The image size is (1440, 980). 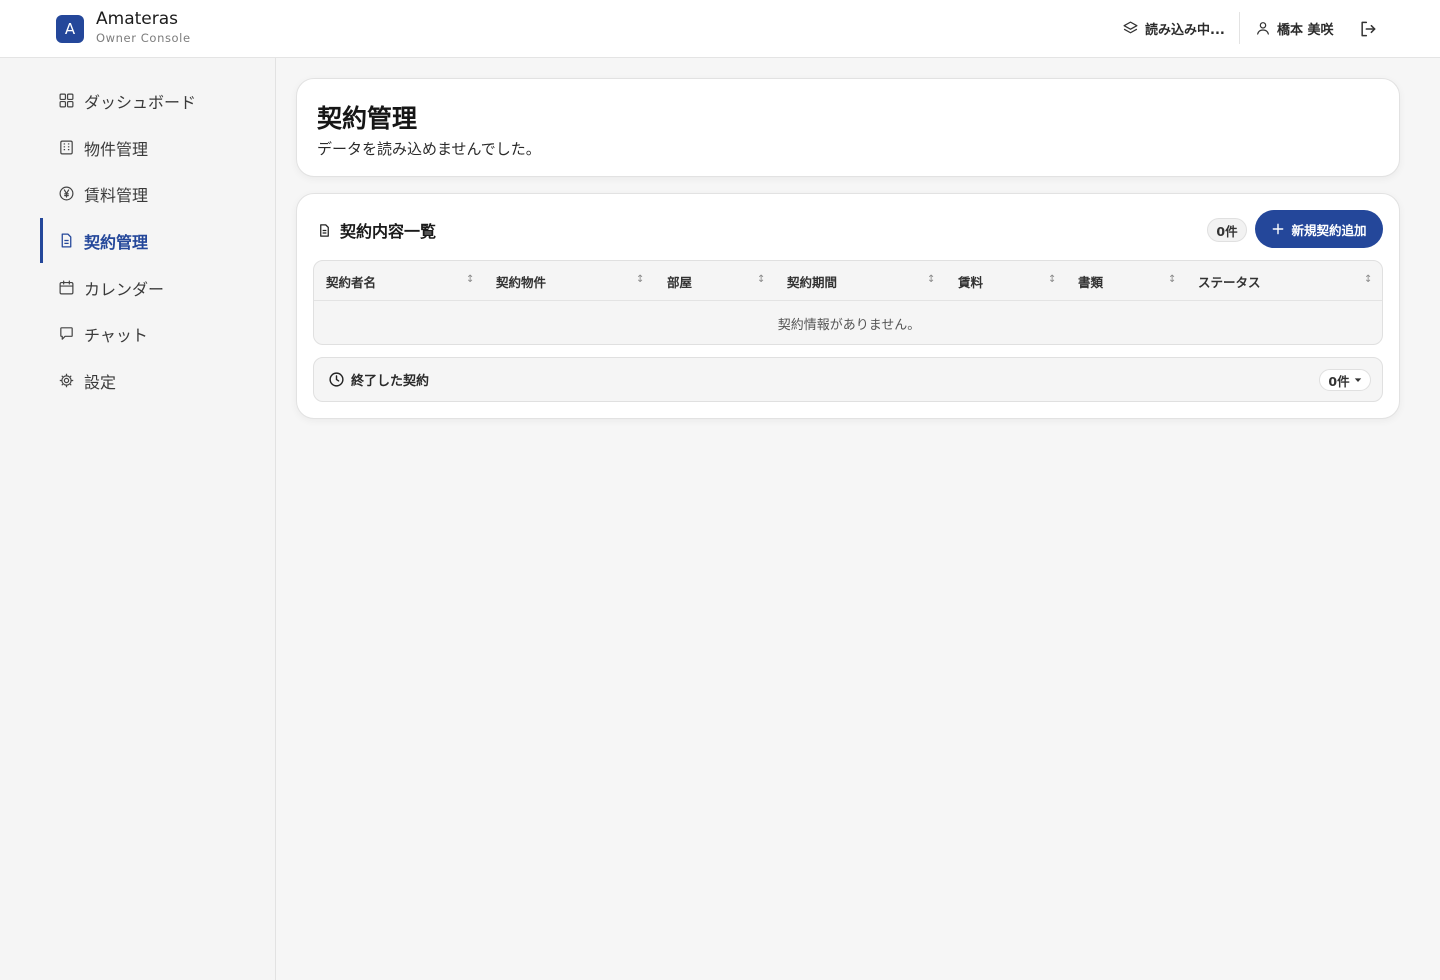 I want to click on sidebar-item-rent: 賃料管理, so click(x=158, y=193).